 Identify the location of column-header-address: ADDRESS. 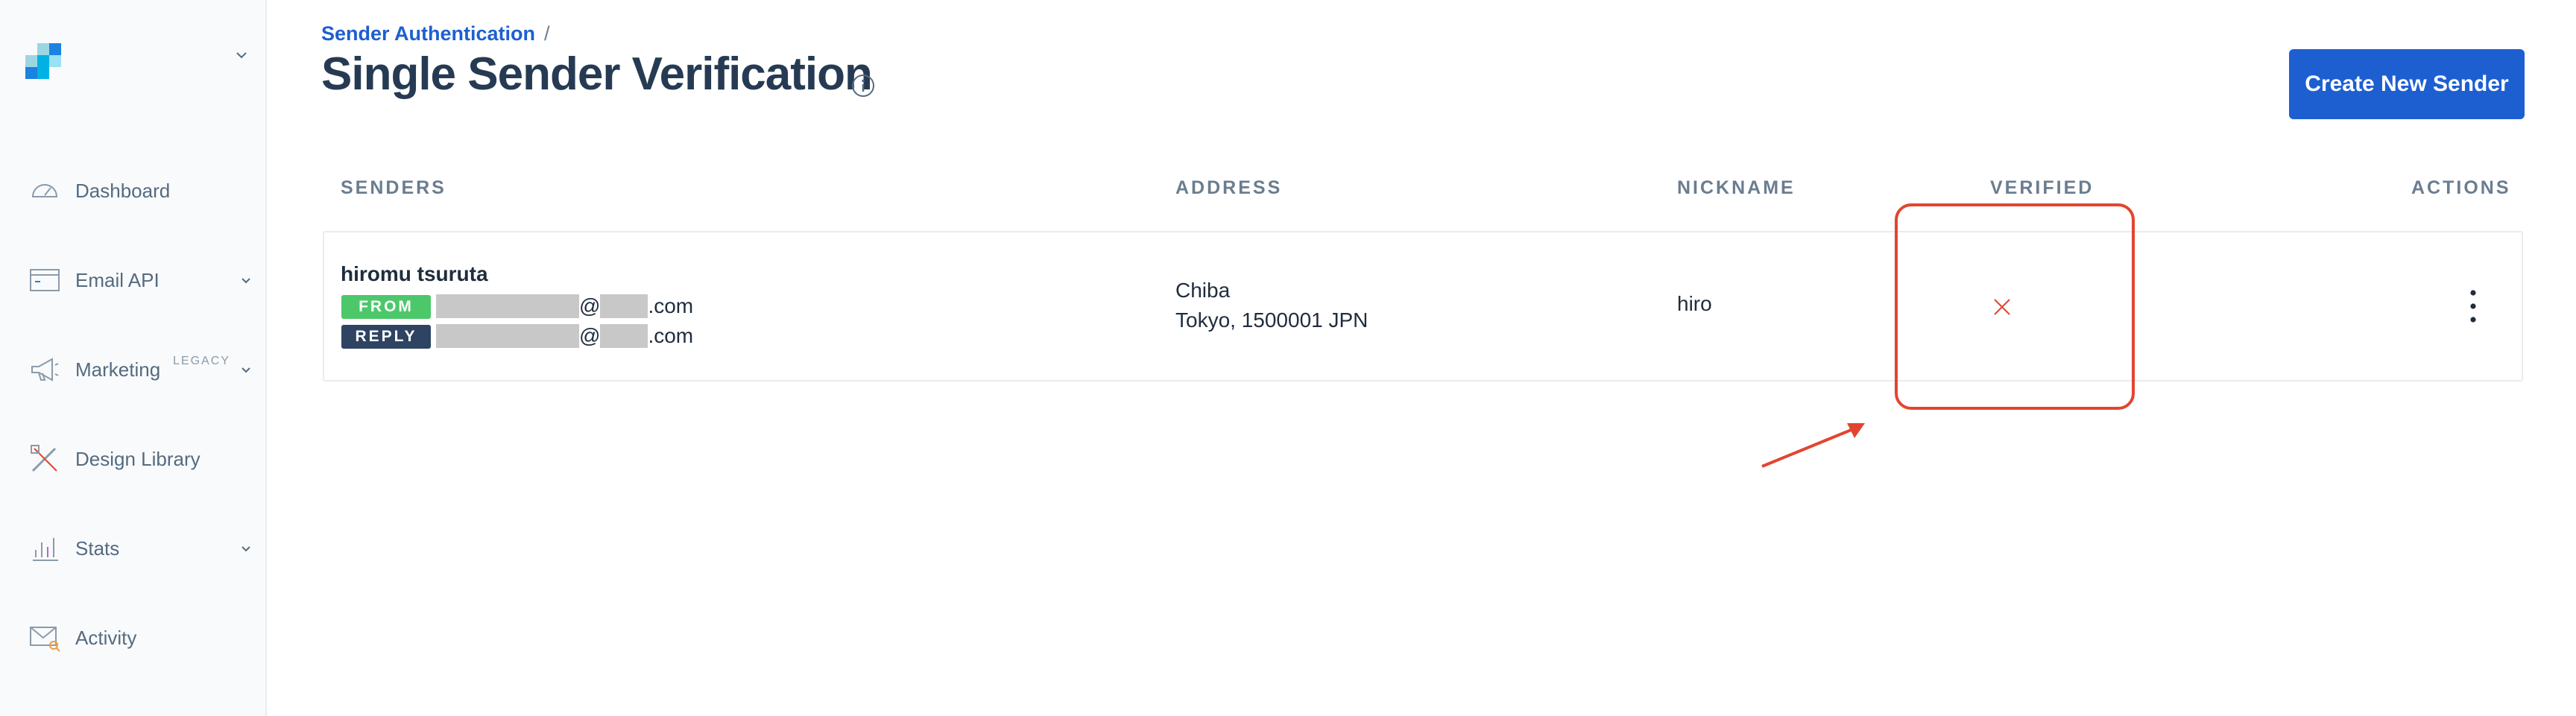
(1229, 187).